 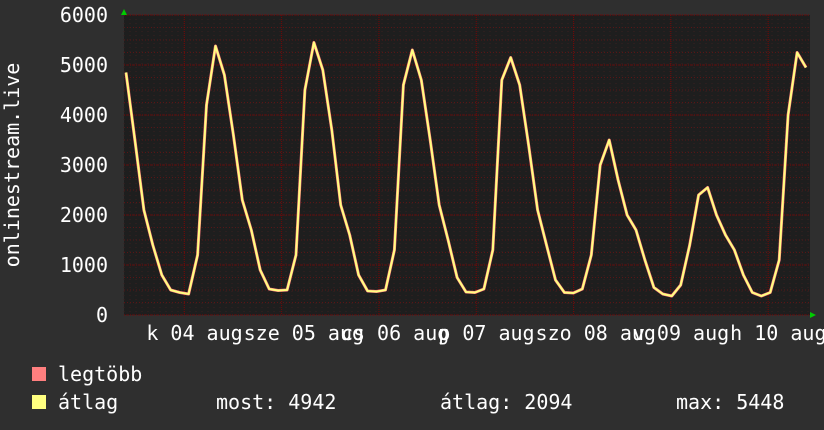 I want to click on legend-swatch-max, so click(x=39, y=374).